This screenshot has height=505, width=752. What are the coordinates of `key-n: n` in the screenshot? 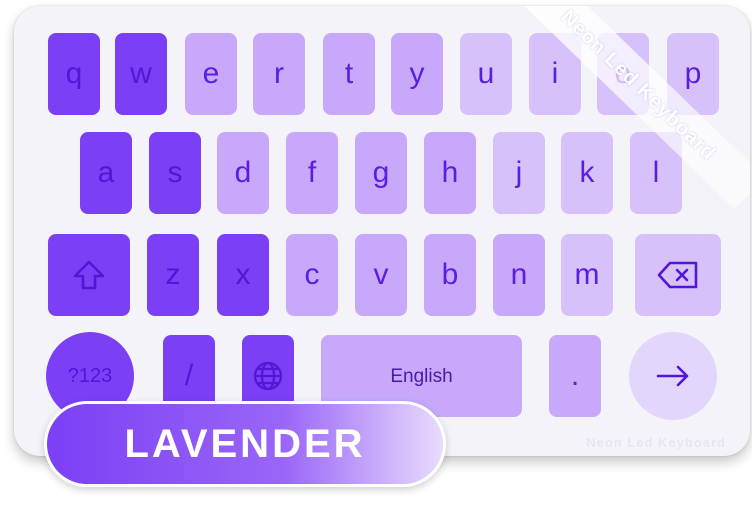 It's located at (519, 275).